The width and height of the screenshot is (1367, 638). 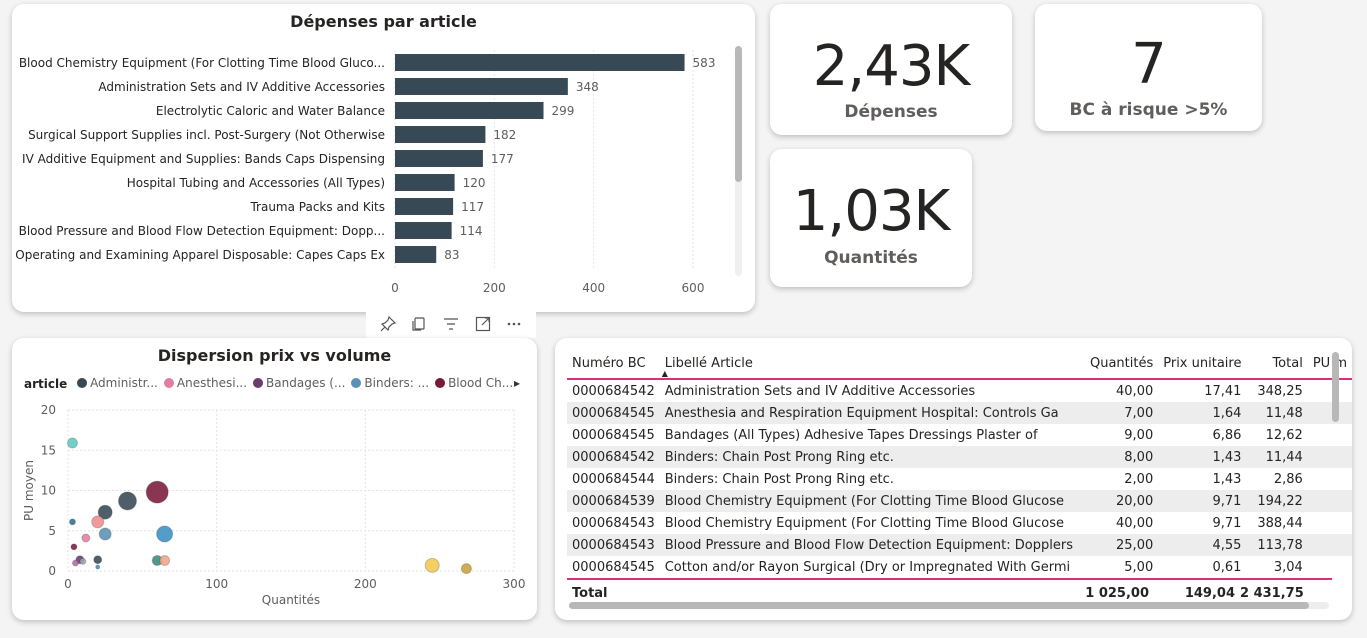 I want to click on more-options-icon, so click(x=514, y=324).